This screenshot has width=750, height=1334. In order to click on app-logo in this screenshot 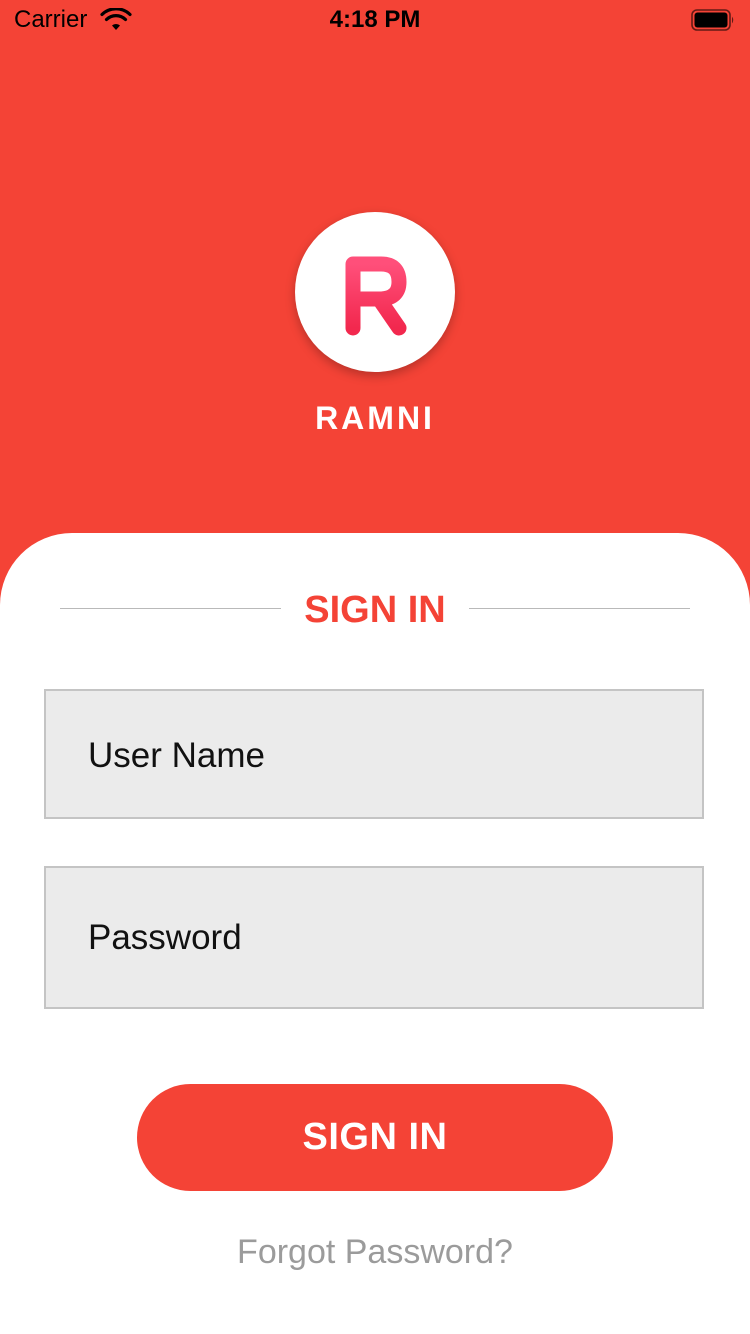, I will do `click(375, 292)`.